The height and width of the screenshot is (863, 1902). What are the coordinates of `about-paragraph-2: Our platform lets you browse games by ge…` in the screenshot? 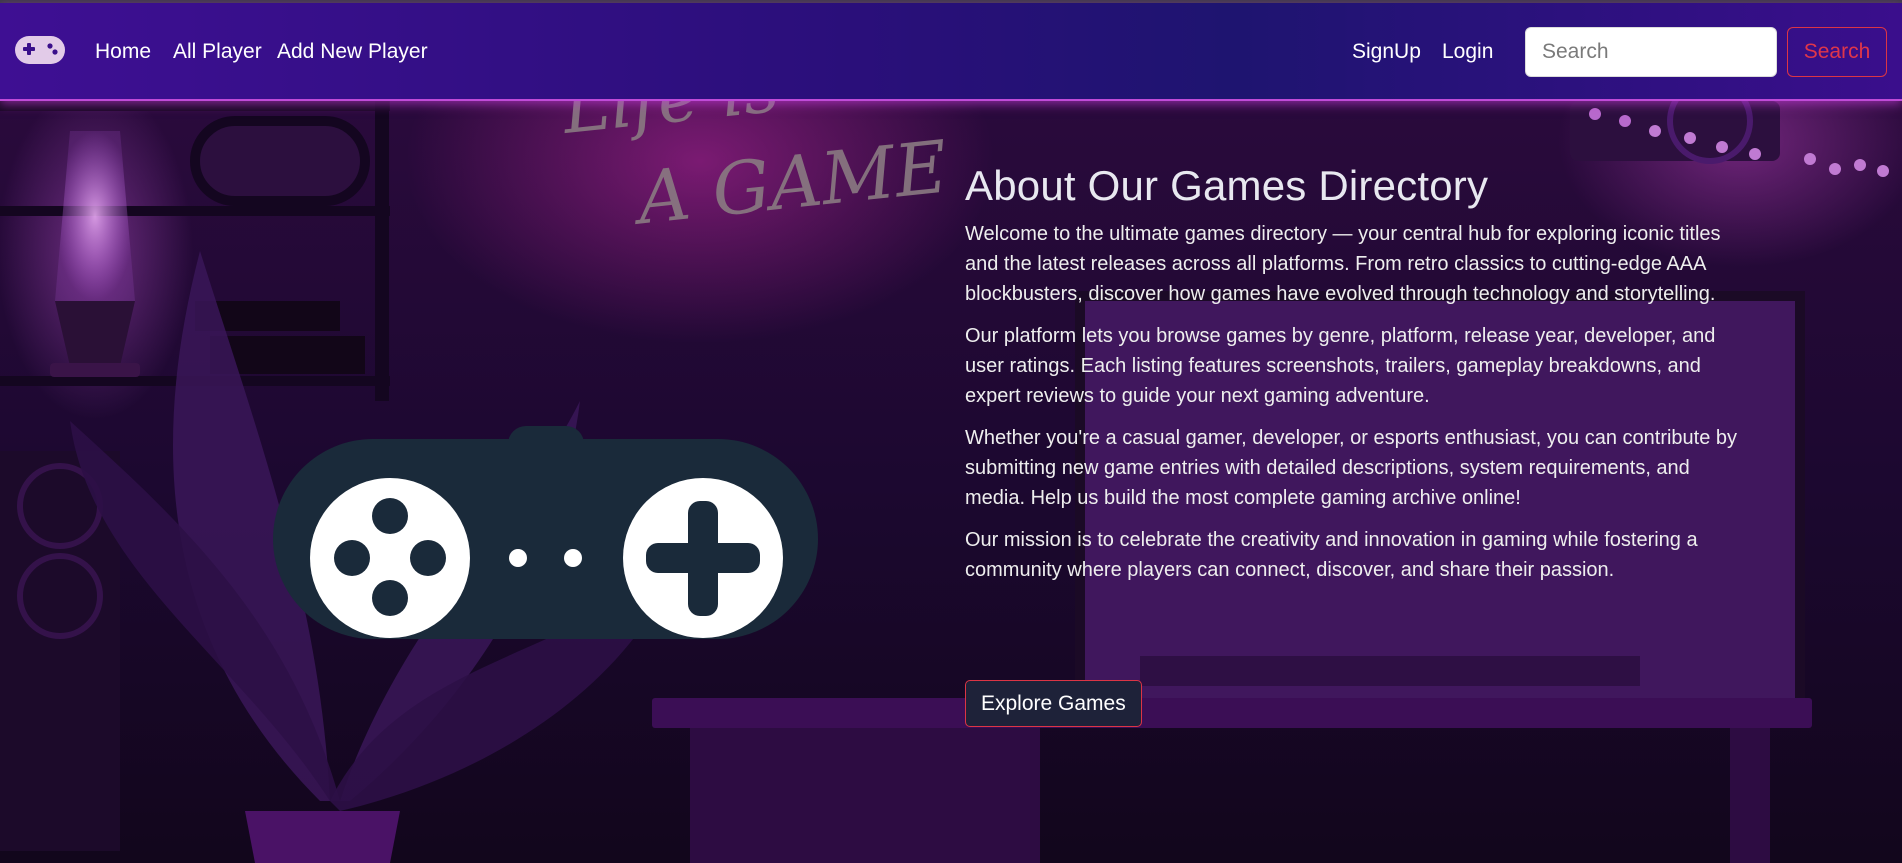 It's located at (1340, 366).